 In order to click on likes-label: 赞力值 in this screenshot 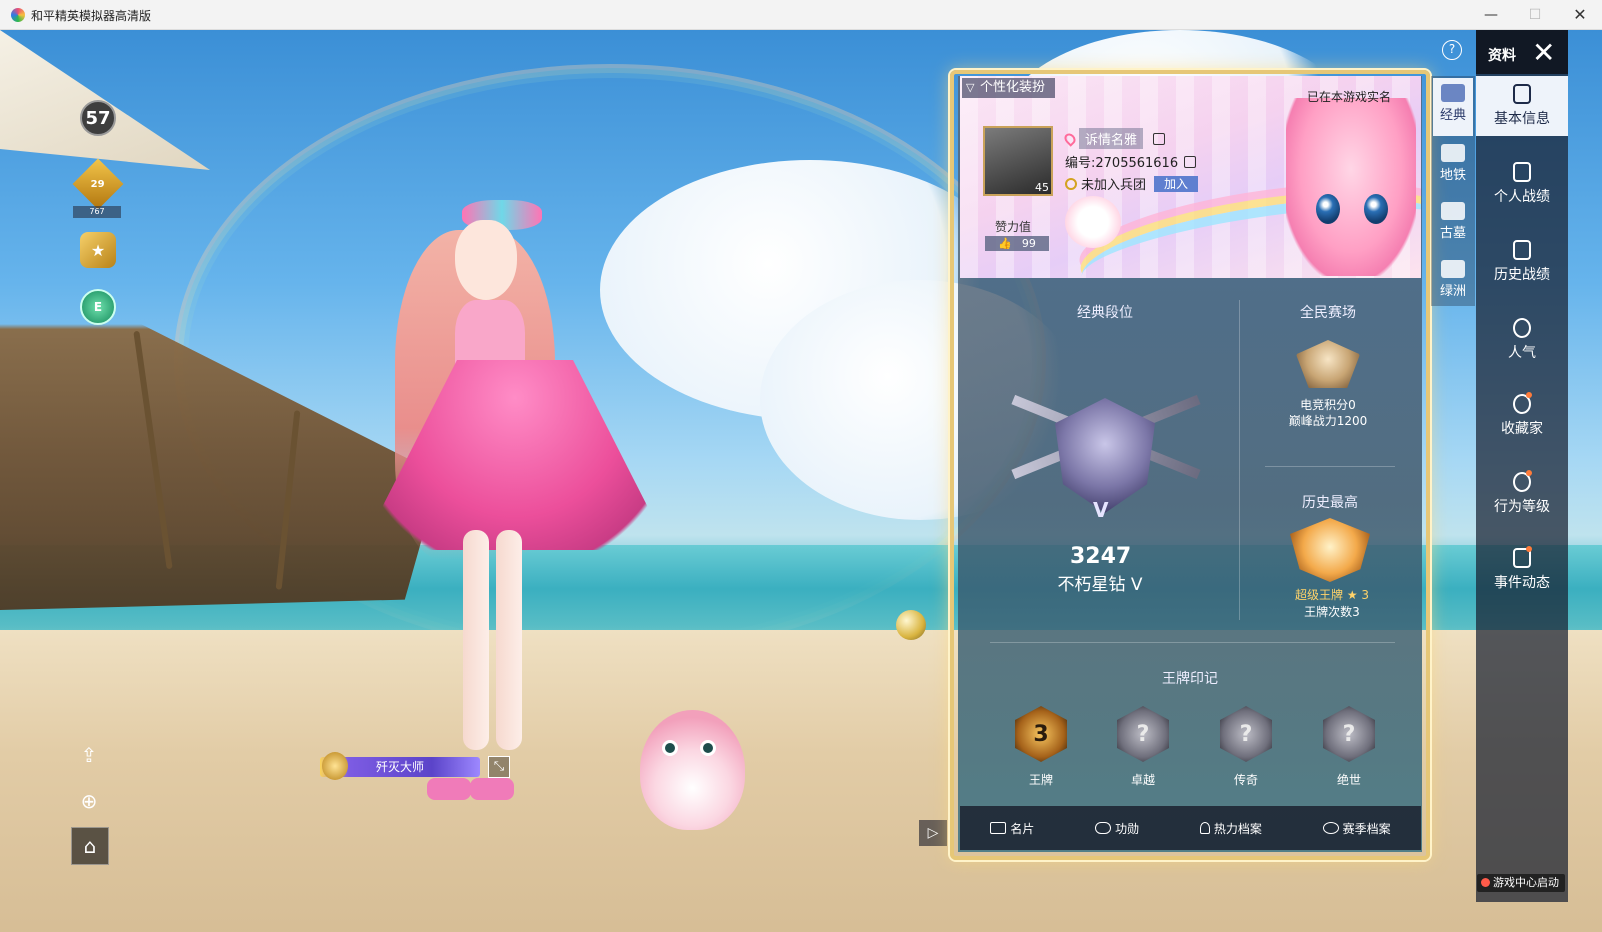, I will do `click(1013, 227)`.